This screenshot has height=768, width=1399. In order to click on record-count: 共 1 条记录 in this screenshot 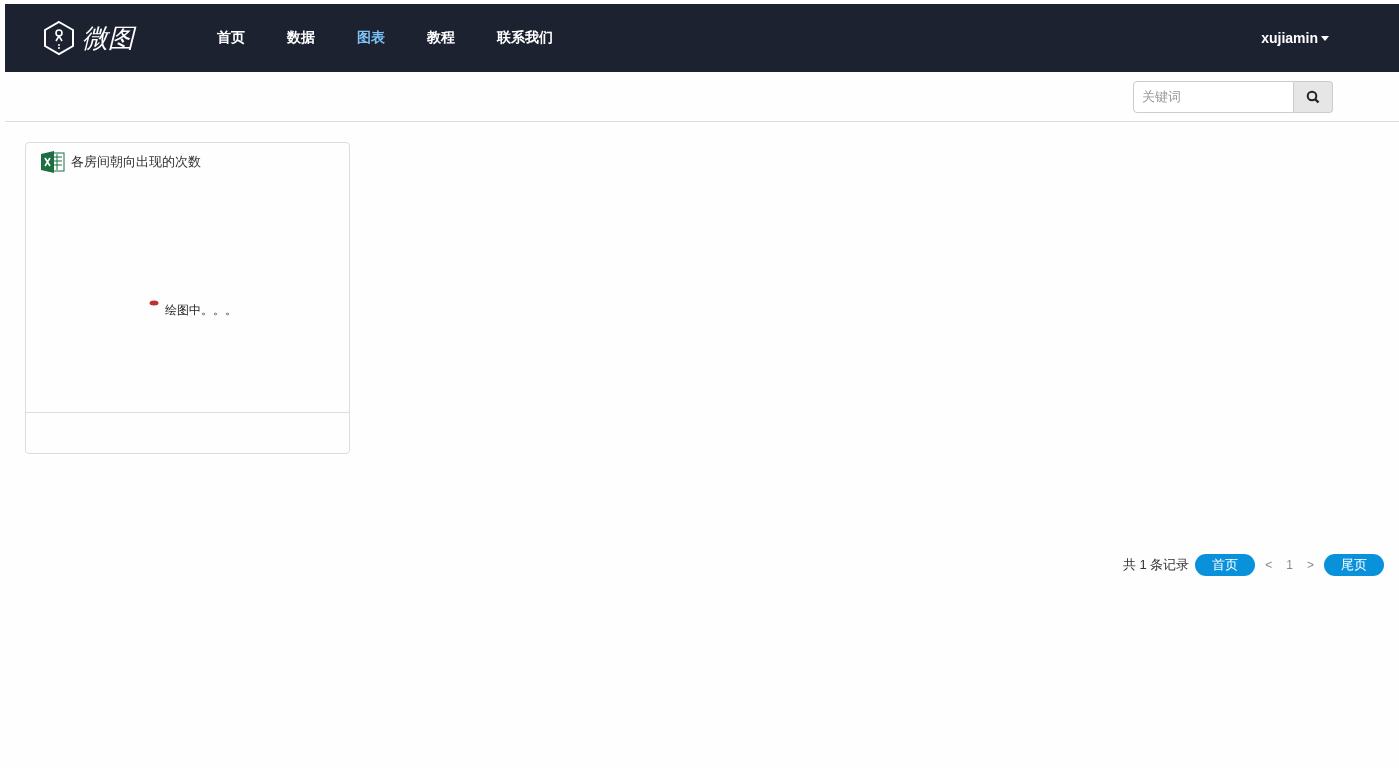, I will do `click(1156, 565)`.